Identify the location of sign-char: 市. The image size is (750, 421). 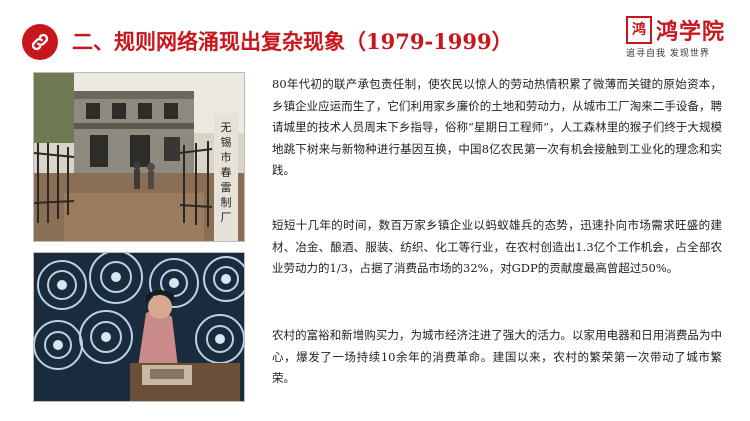
(226, 157).